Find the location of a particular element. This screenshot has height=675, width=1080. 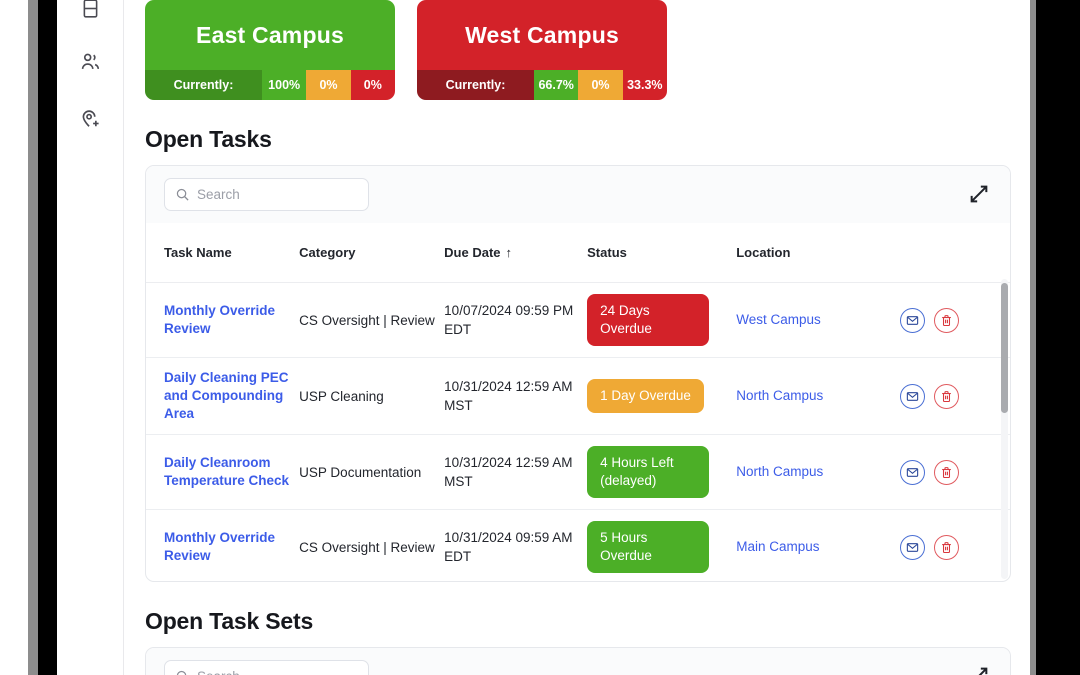

cell-task-name: Daily Cleanroom Temperature Check is located at coordinates (223, 472).